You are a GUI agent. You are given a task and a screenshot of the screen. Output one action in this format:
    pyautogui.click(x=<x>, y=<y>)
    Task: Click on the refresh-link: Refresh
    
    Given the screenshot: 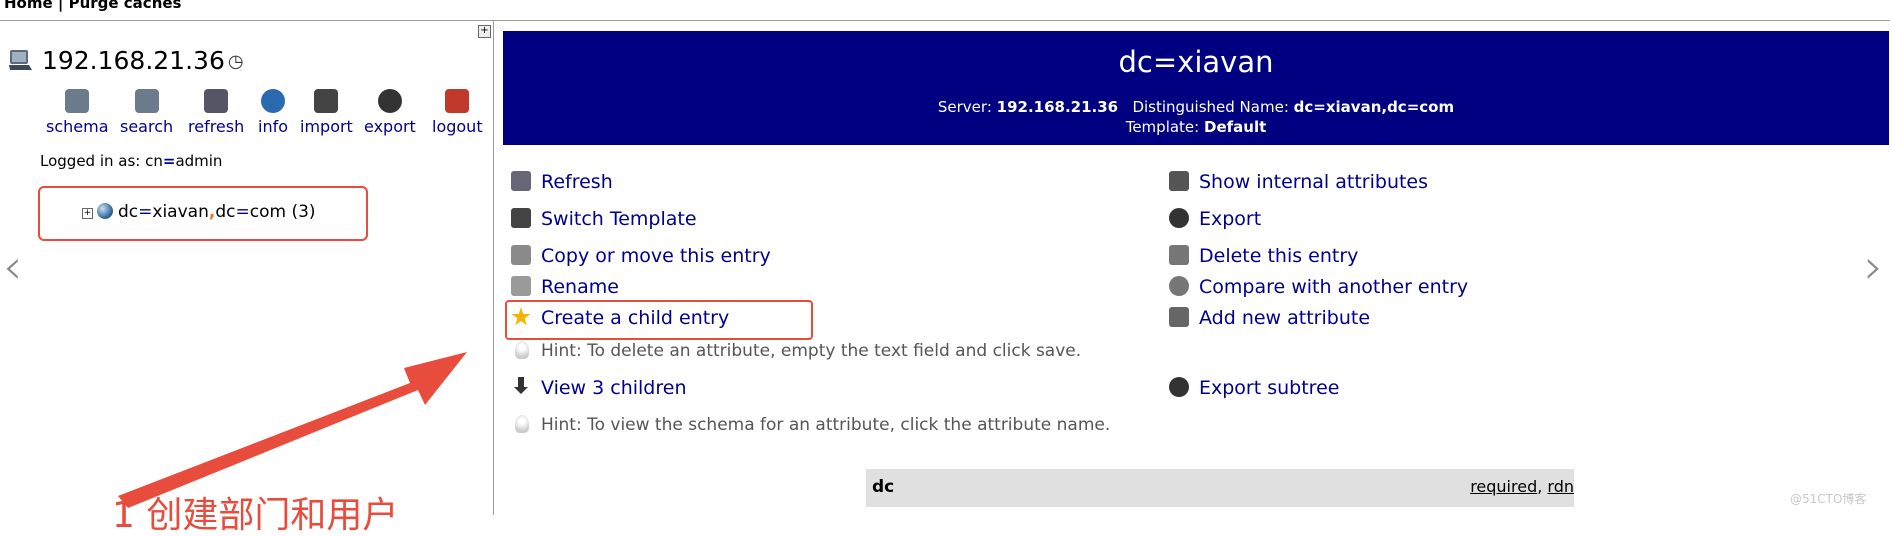 What is the action you would take?
    pyautogui.click(x=562, y=182)
    